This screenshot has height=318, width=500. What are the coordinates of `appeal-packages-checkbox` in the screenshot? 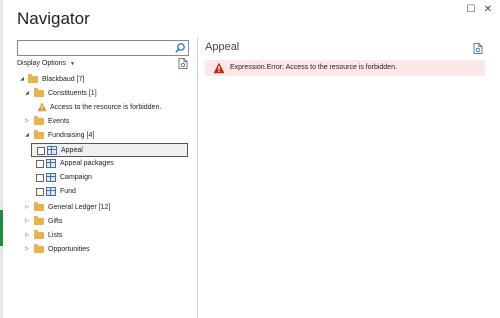 It's located at (40, 164).